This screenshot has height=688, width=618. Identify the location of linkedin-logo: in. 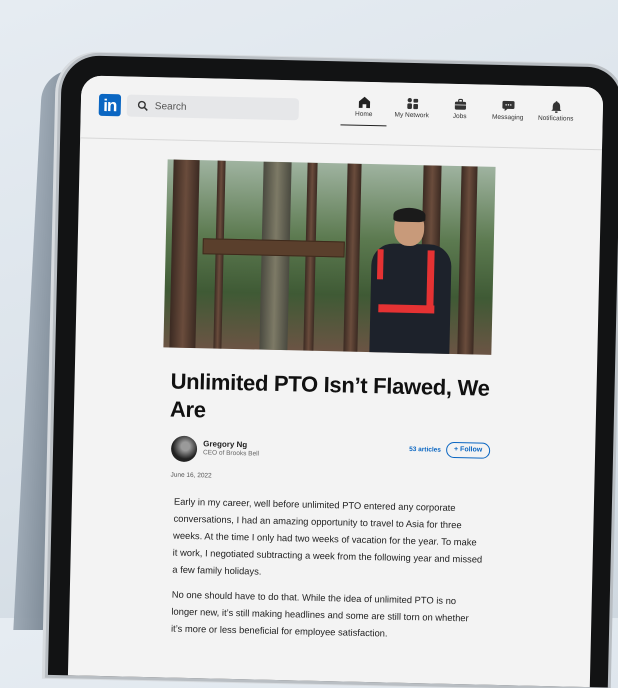
(110, 105).